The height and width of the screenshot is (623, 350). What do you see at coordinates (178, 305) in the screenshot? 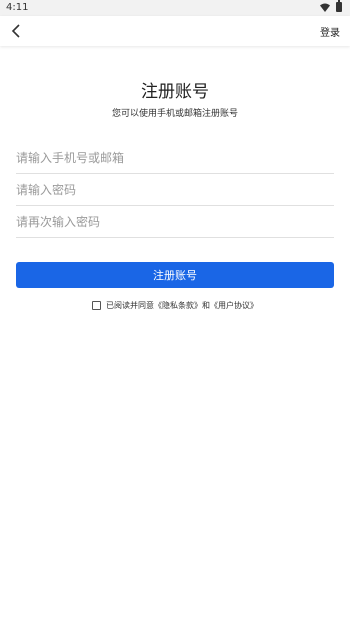
I see `privacy-policy-link: 《隐私条款》` at bounding box center [178, 305].